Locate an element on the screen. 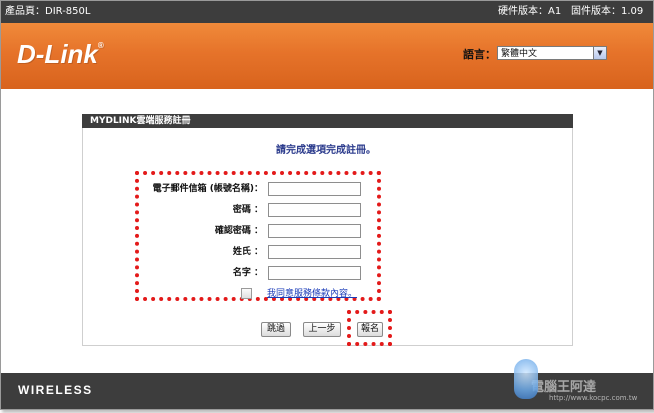 This screenshot has width=654, height=413. language-label: 語言： is located at coordinates (479, 54).